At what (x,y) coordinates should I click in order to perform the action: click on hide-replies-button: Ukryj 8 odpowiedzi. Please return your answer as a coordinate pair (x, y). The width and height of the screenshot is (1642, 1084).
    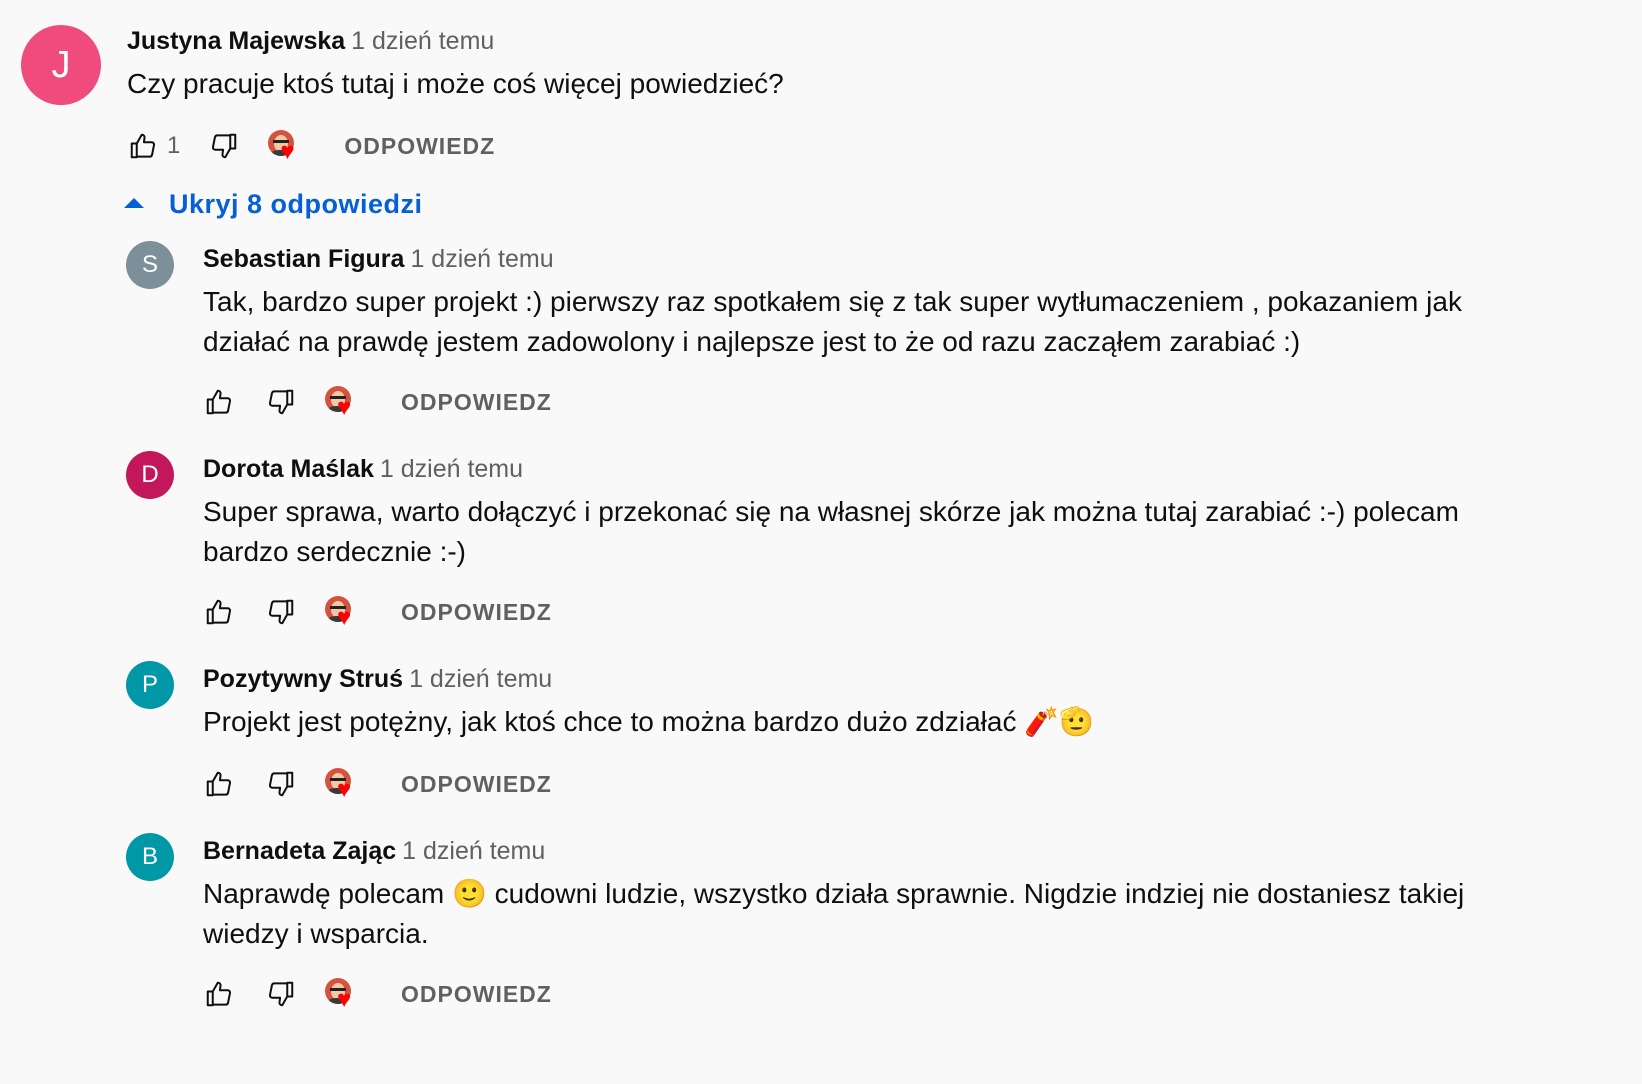
    Looking at the image, I should click on (273, 204).